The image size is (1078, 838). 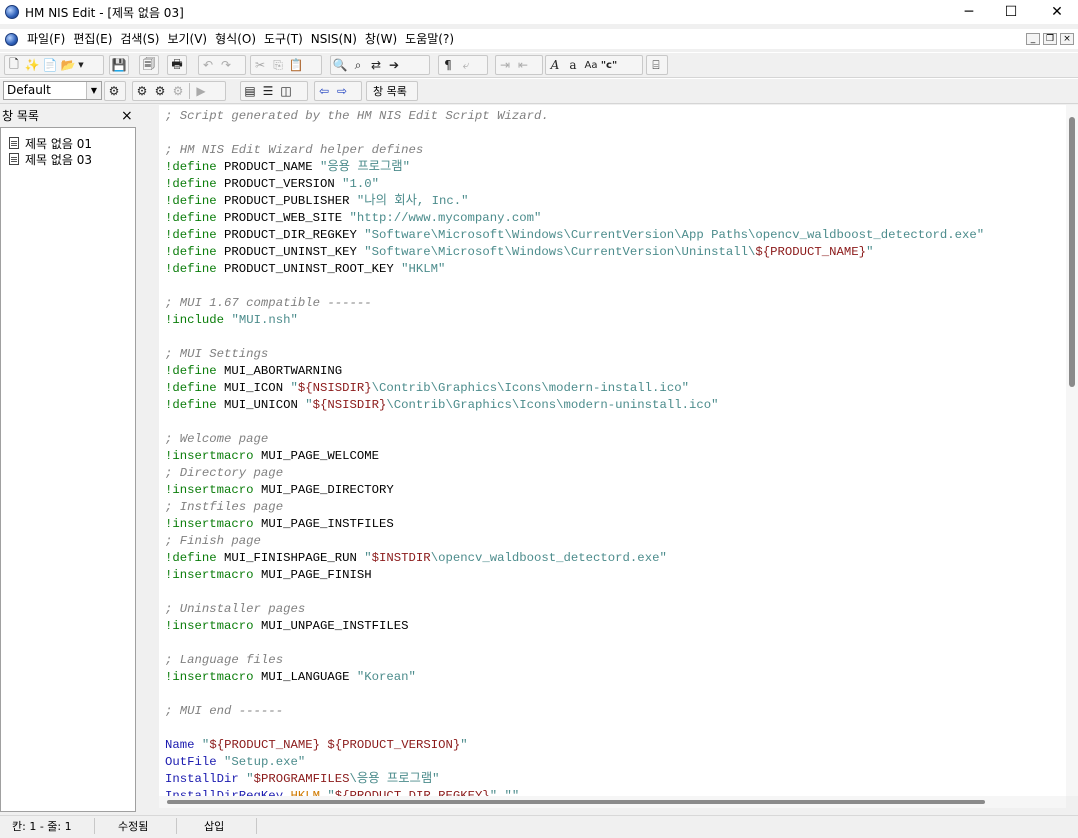 What do you see at coordinates (93, 90) in the screenshot?
I see `chevron-down-icon: ▼` at bounding box center [93, 90].